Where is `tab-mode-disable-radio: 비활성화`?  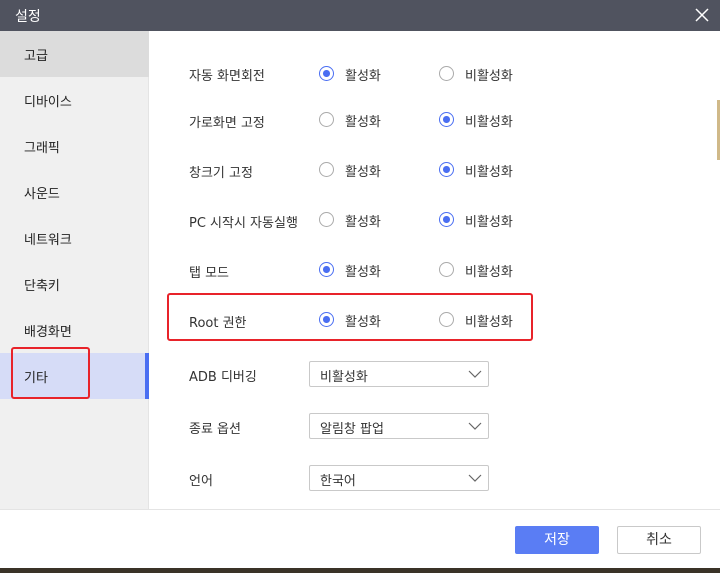
tab-mode-disable-radio: 비활성화 is located at coordinates (484, 270).